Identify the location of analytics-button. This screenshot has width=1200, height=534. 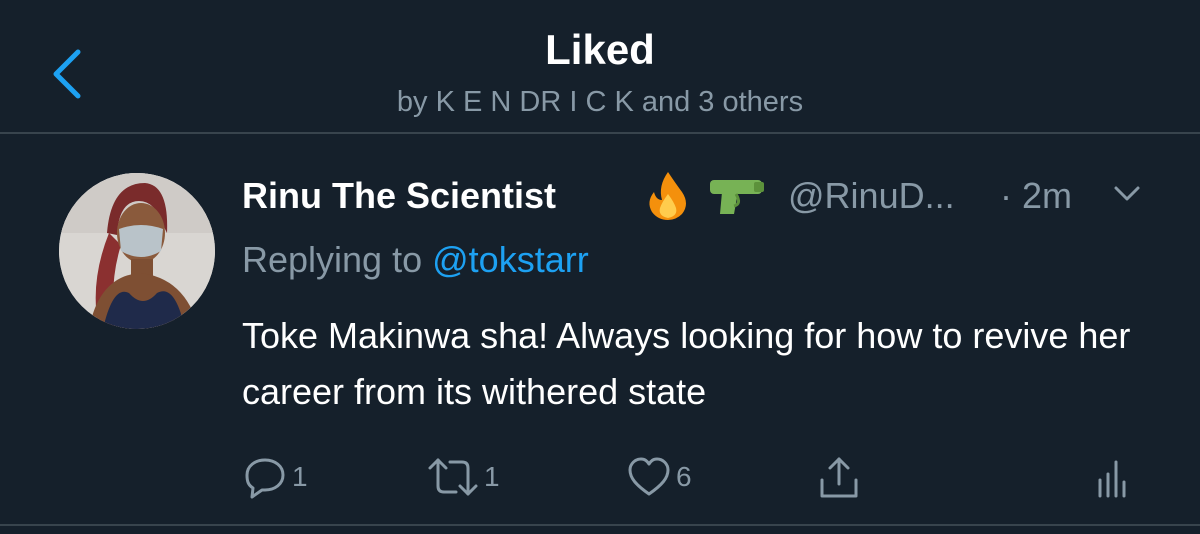
(1111, 477).